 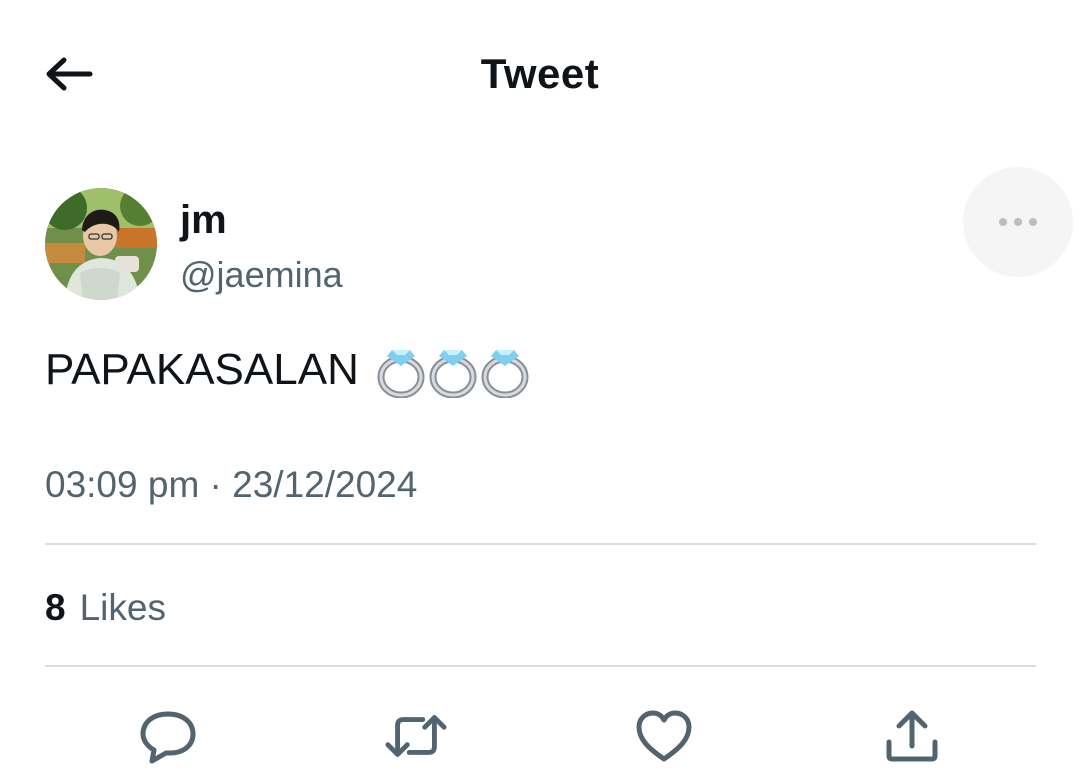 I want to click on share-icon, so click(x=912, y=736).